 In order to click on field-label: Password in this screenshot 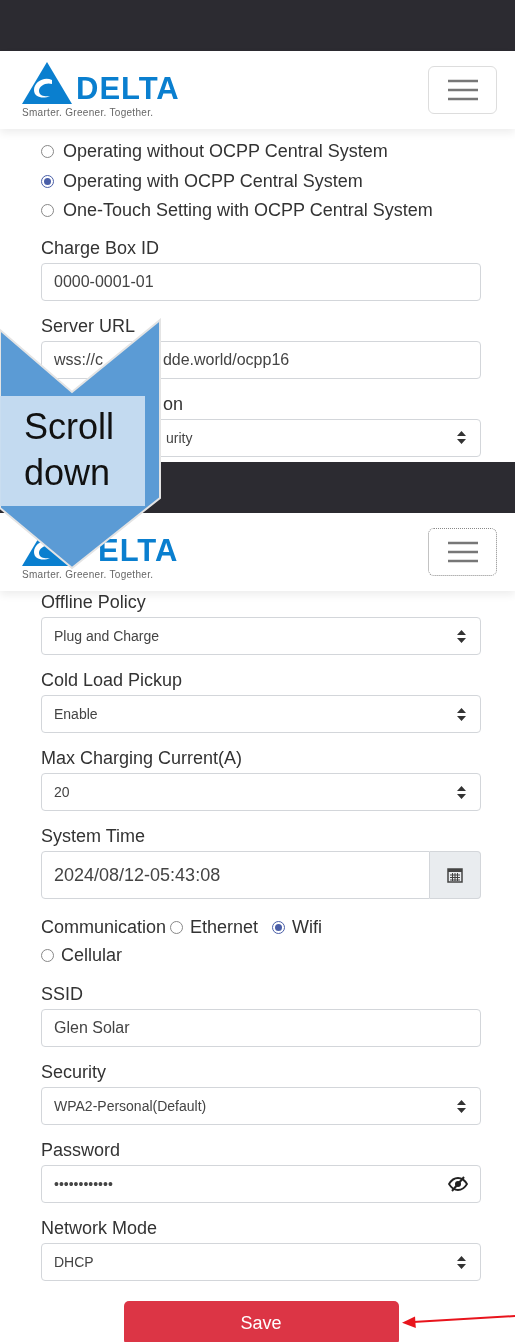, I will do `click(81, 1150)`.